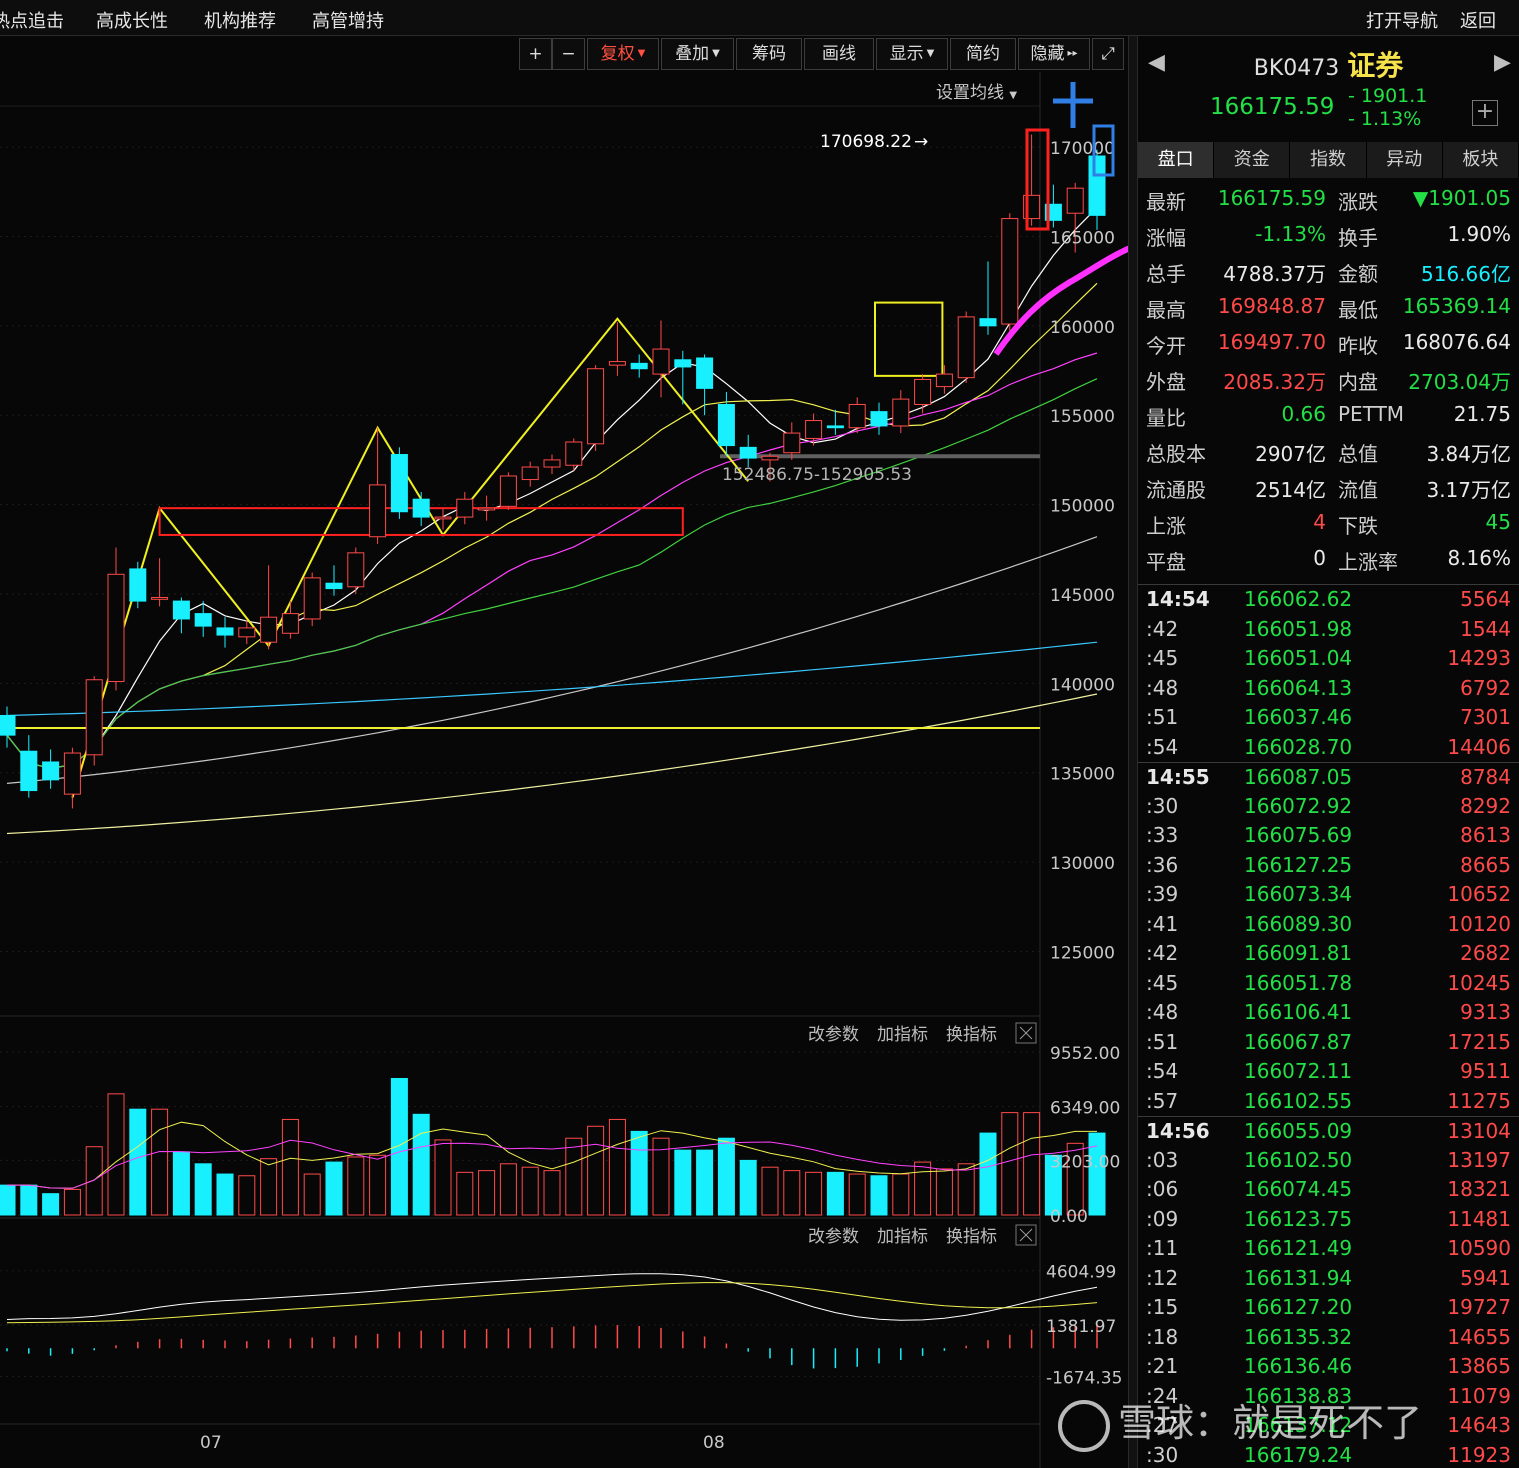 The image size is (1519, 1468). Describe the element at coordinates (1385, 119) in the screenshot. I see `change-percent: - 1.13%` at that location.